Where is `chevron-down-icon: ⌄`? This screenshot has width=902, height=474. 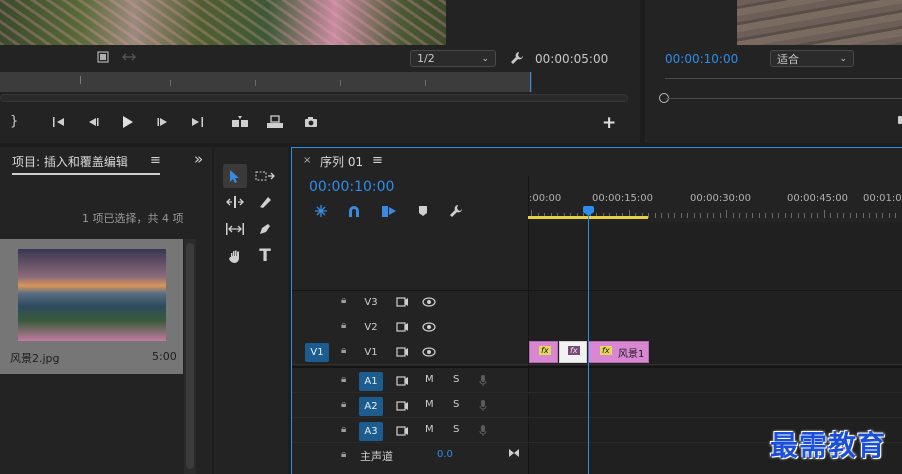
chevron-down-icon: ⌄ is located at coordinates (485, 58).